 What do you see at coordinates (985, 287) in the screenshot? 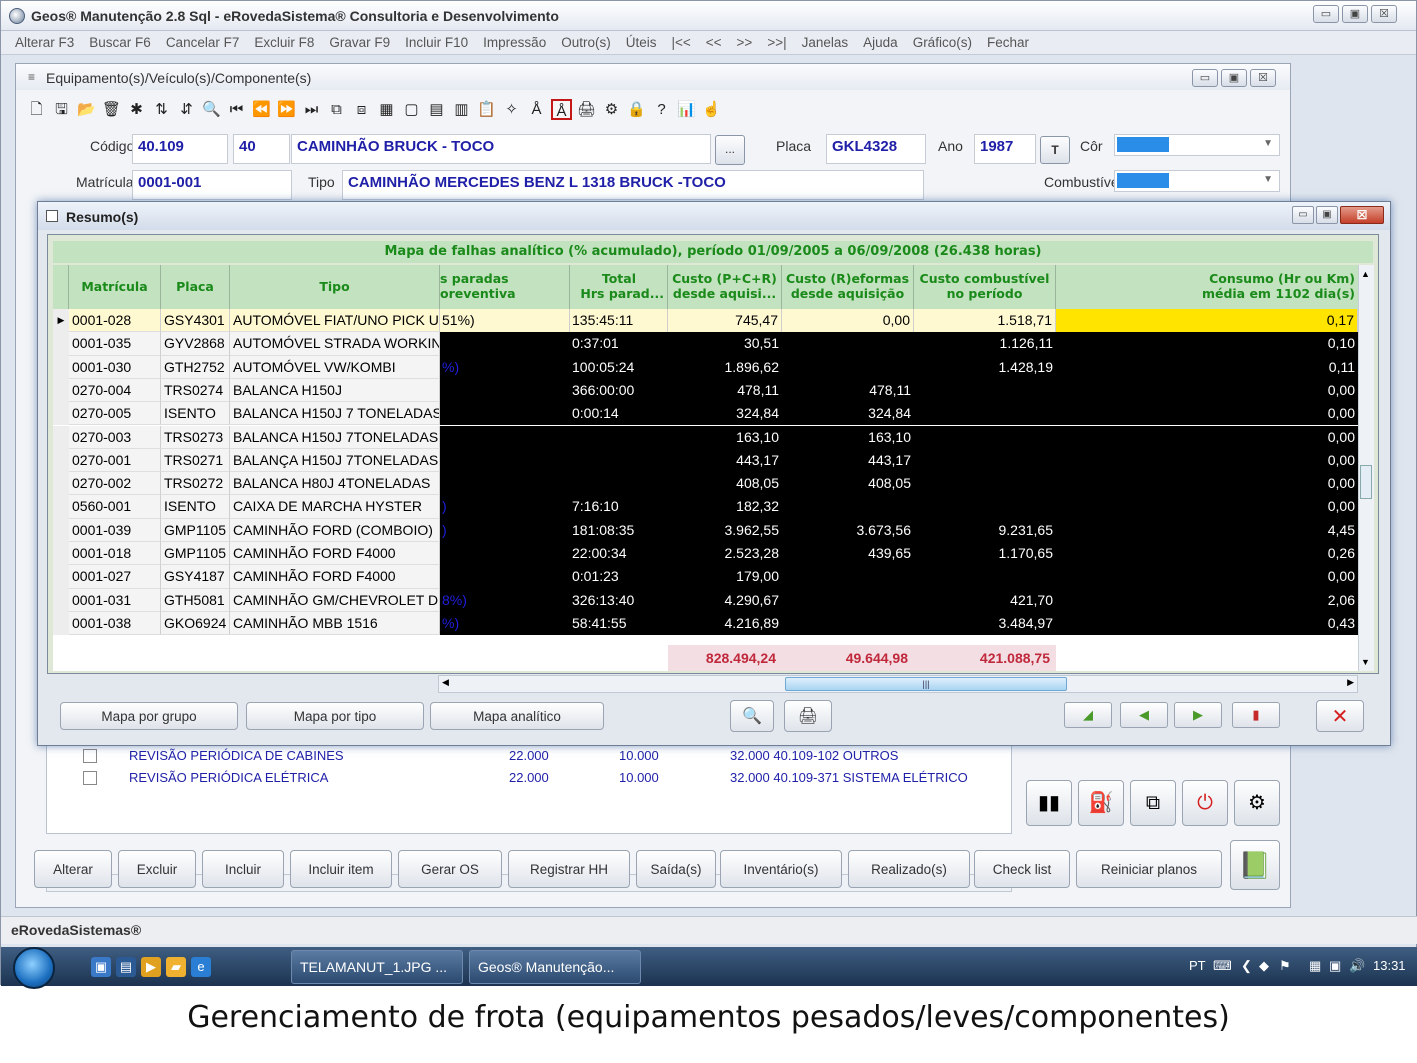
I see `header-combustivel: Custo combustível no período` at bounding box center [985, 287].